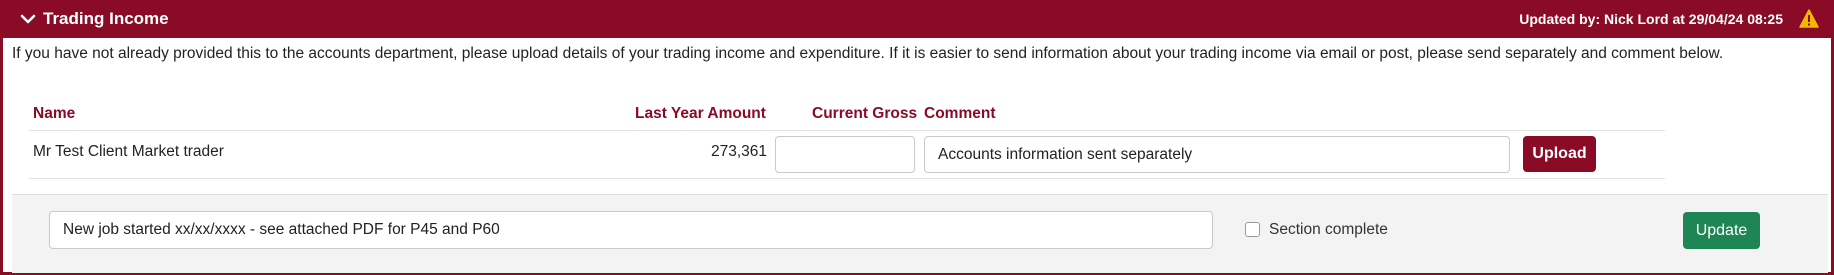 The width and height of the screenshot is (1834, 275). I want to click on warning-icon, so click(1809, 18).